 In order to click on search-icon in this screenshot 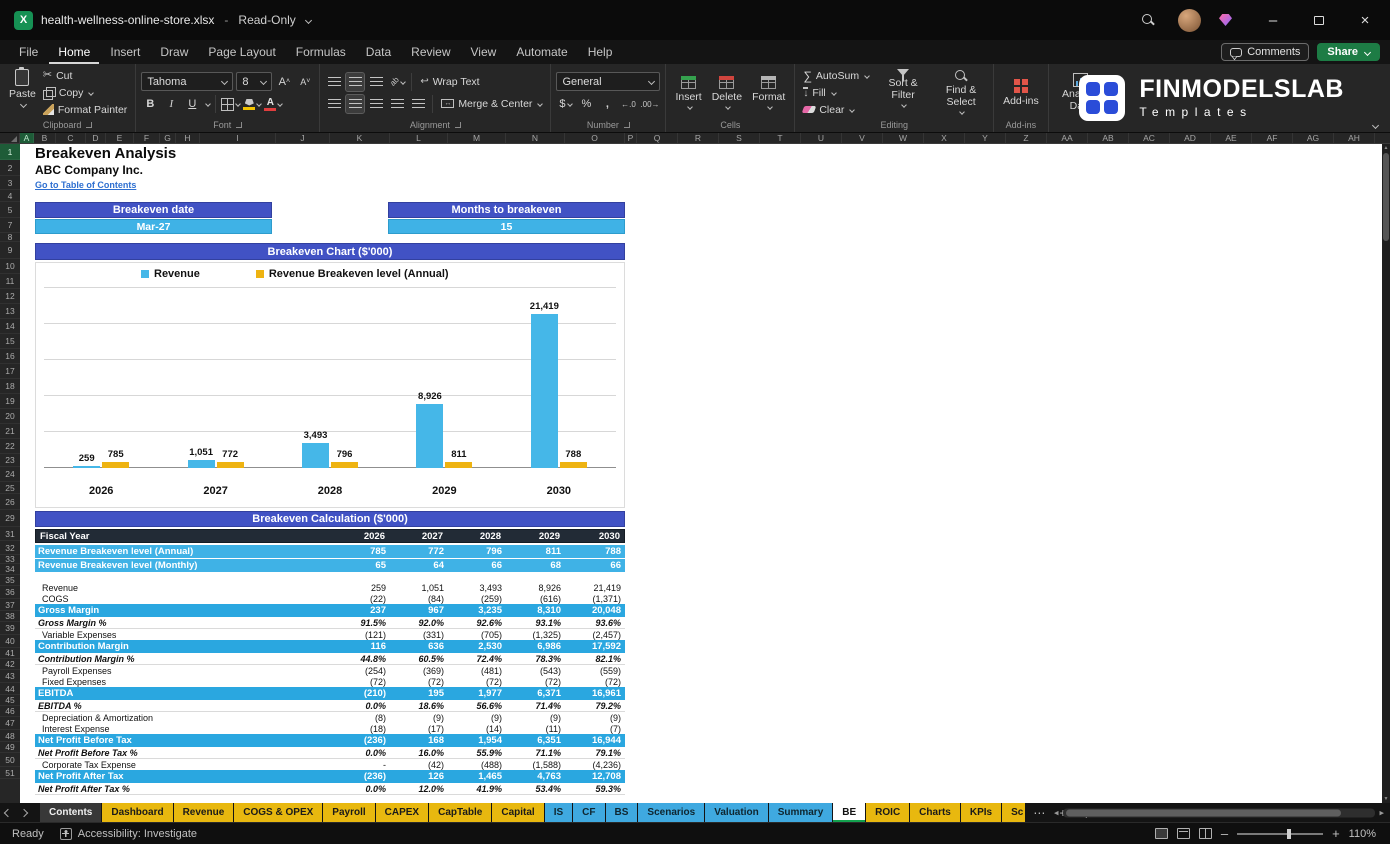, I will do `click(1148, 20)`.